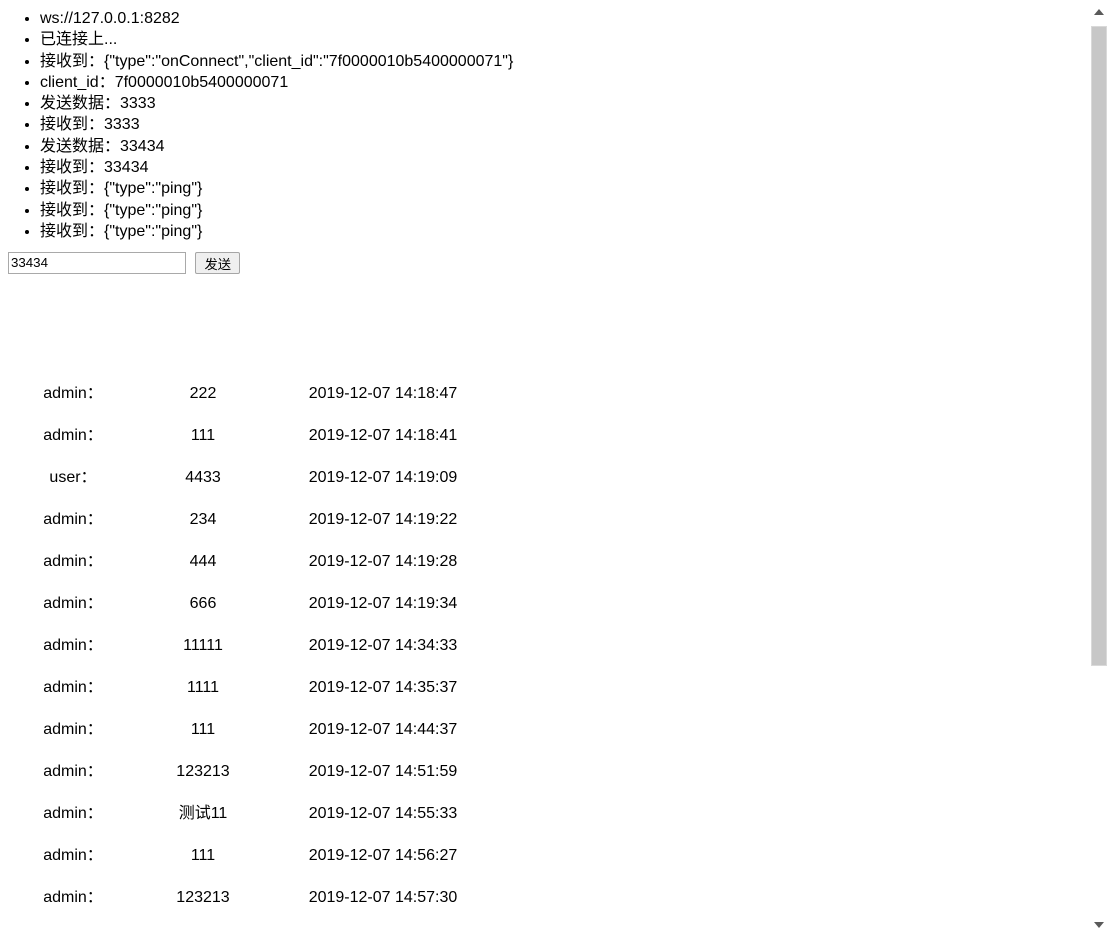 The height and width of the screenshot is (937, 1114). Describe the element at coordinates (383, 562) in the screenshot. I see `message-timestamp: 2019-12-07 14:19:28` at that location.